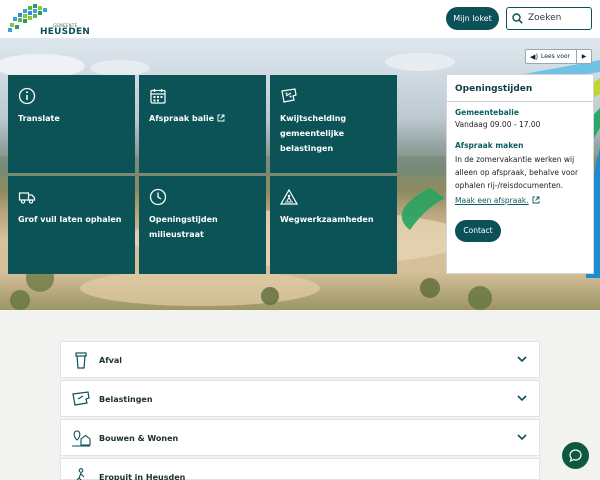  What do you see at coordinates (521, 101) in the screenshot?
I see `card-divider` at bounding box center [521, 101].